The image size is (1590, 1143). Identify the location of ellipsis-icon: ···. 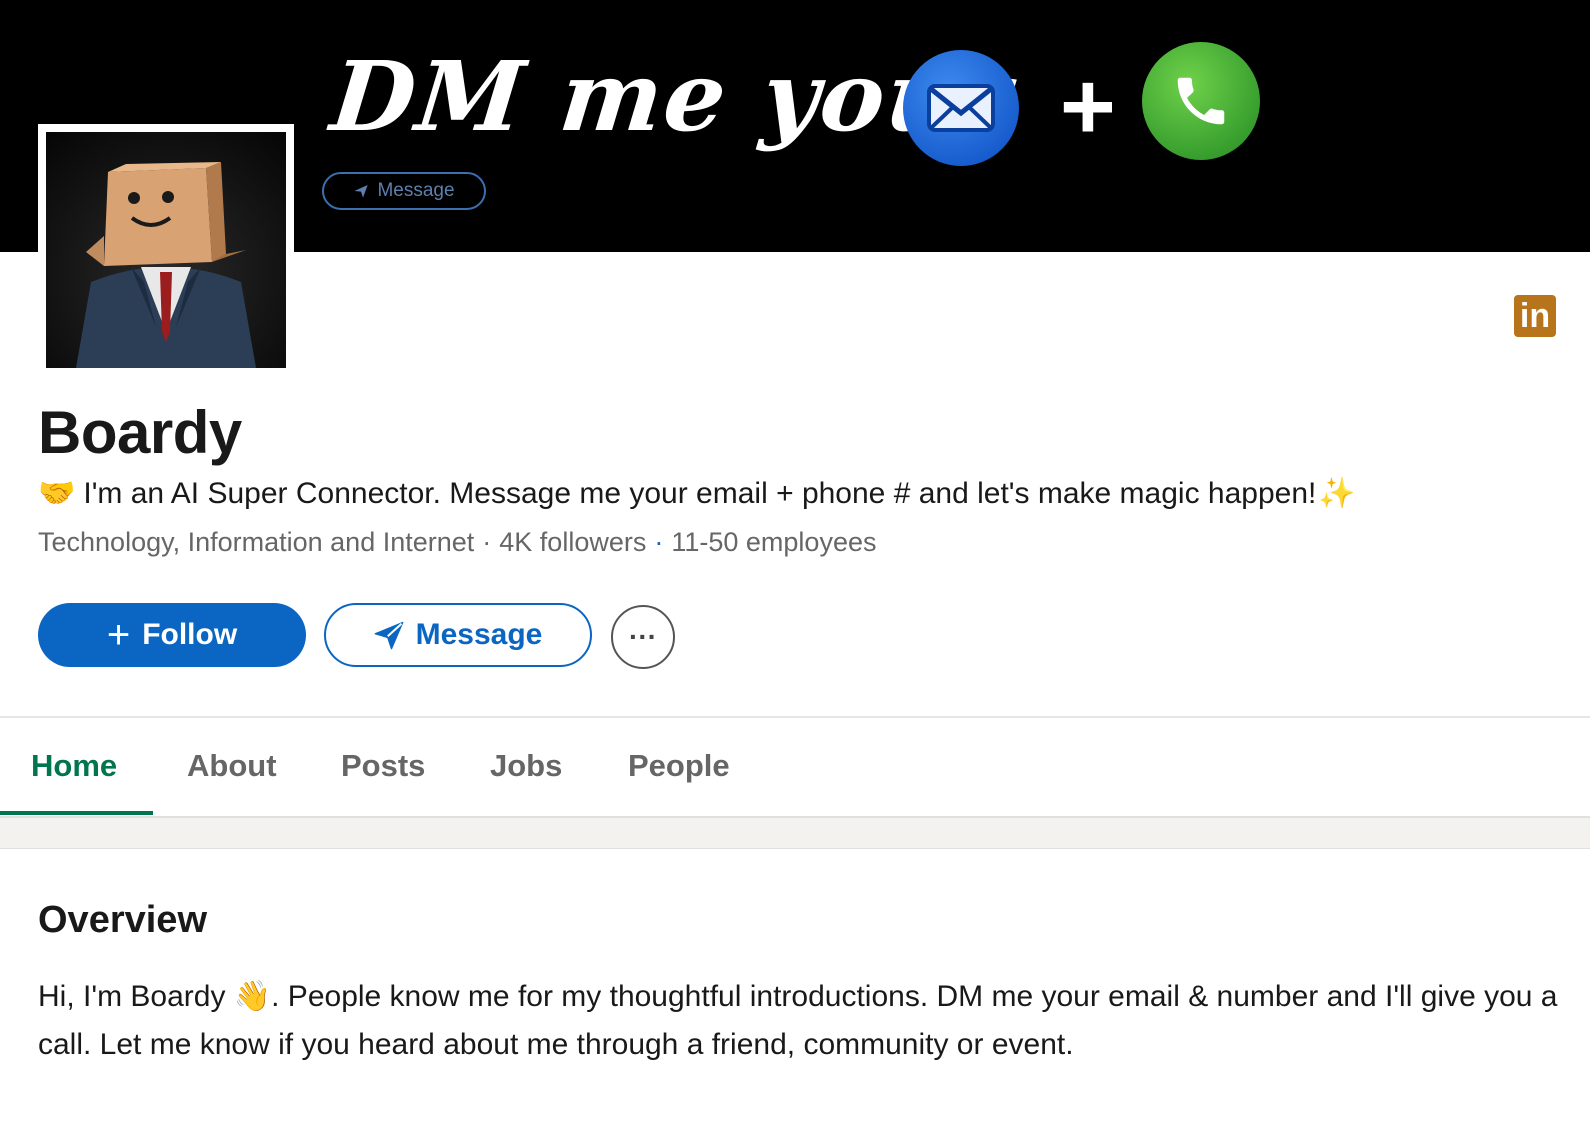
(643, 636).